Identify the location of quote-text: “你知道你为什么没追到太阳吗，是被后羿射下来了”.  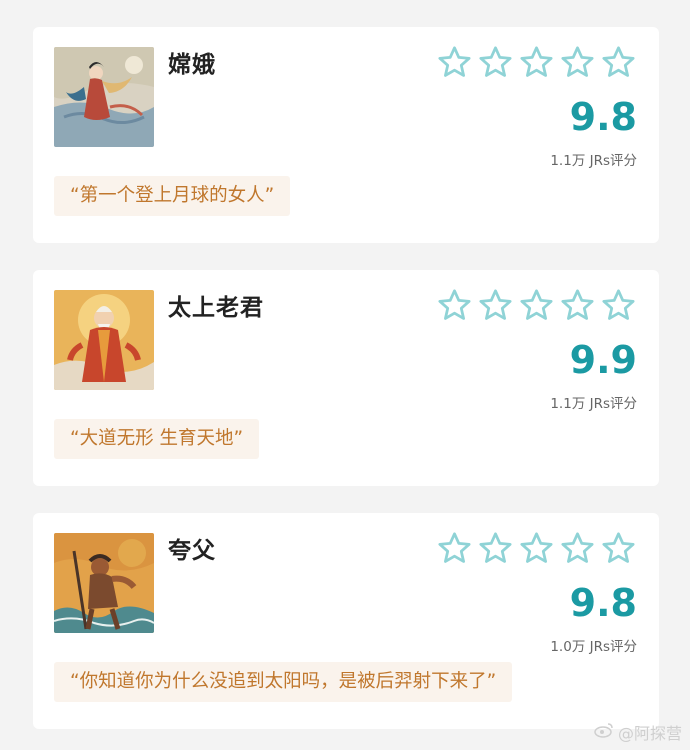
(283, 682).